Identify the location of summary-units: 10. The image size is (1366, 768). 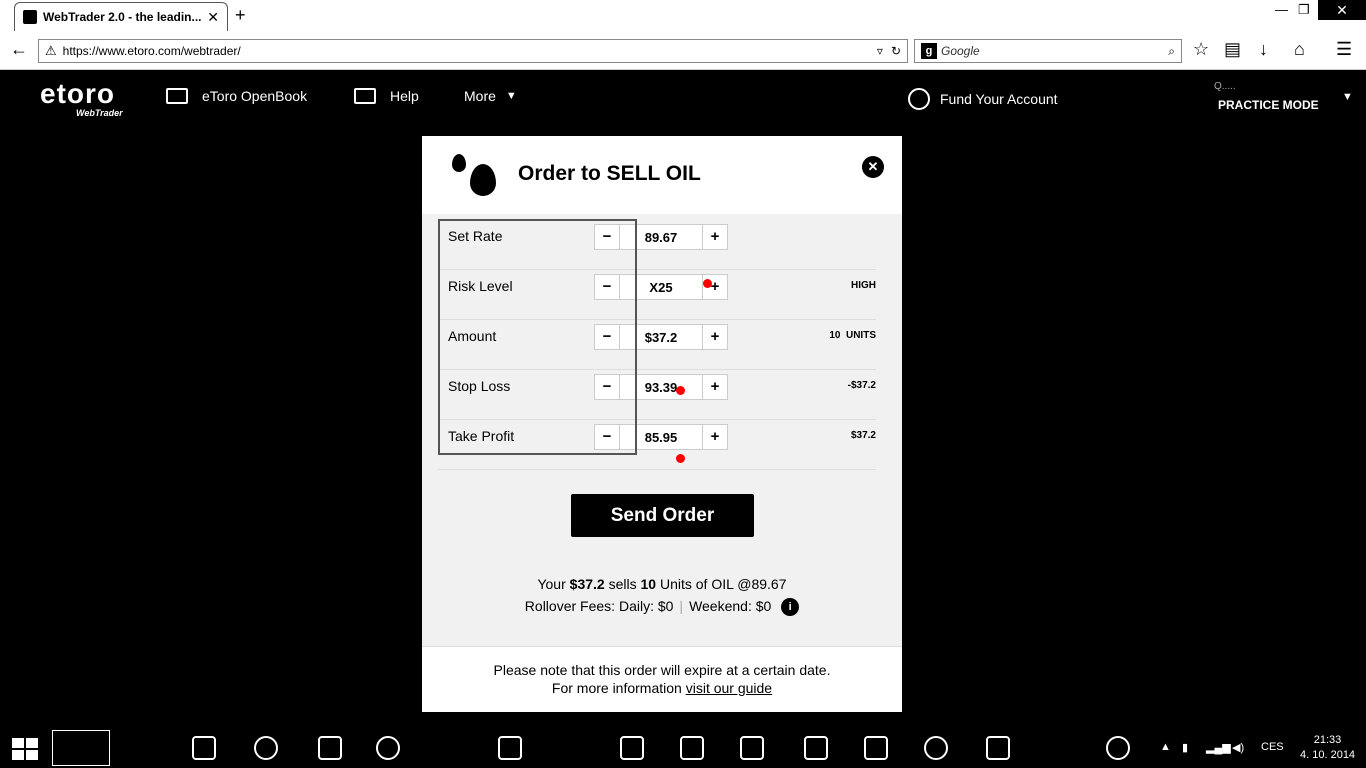
(648, 584).